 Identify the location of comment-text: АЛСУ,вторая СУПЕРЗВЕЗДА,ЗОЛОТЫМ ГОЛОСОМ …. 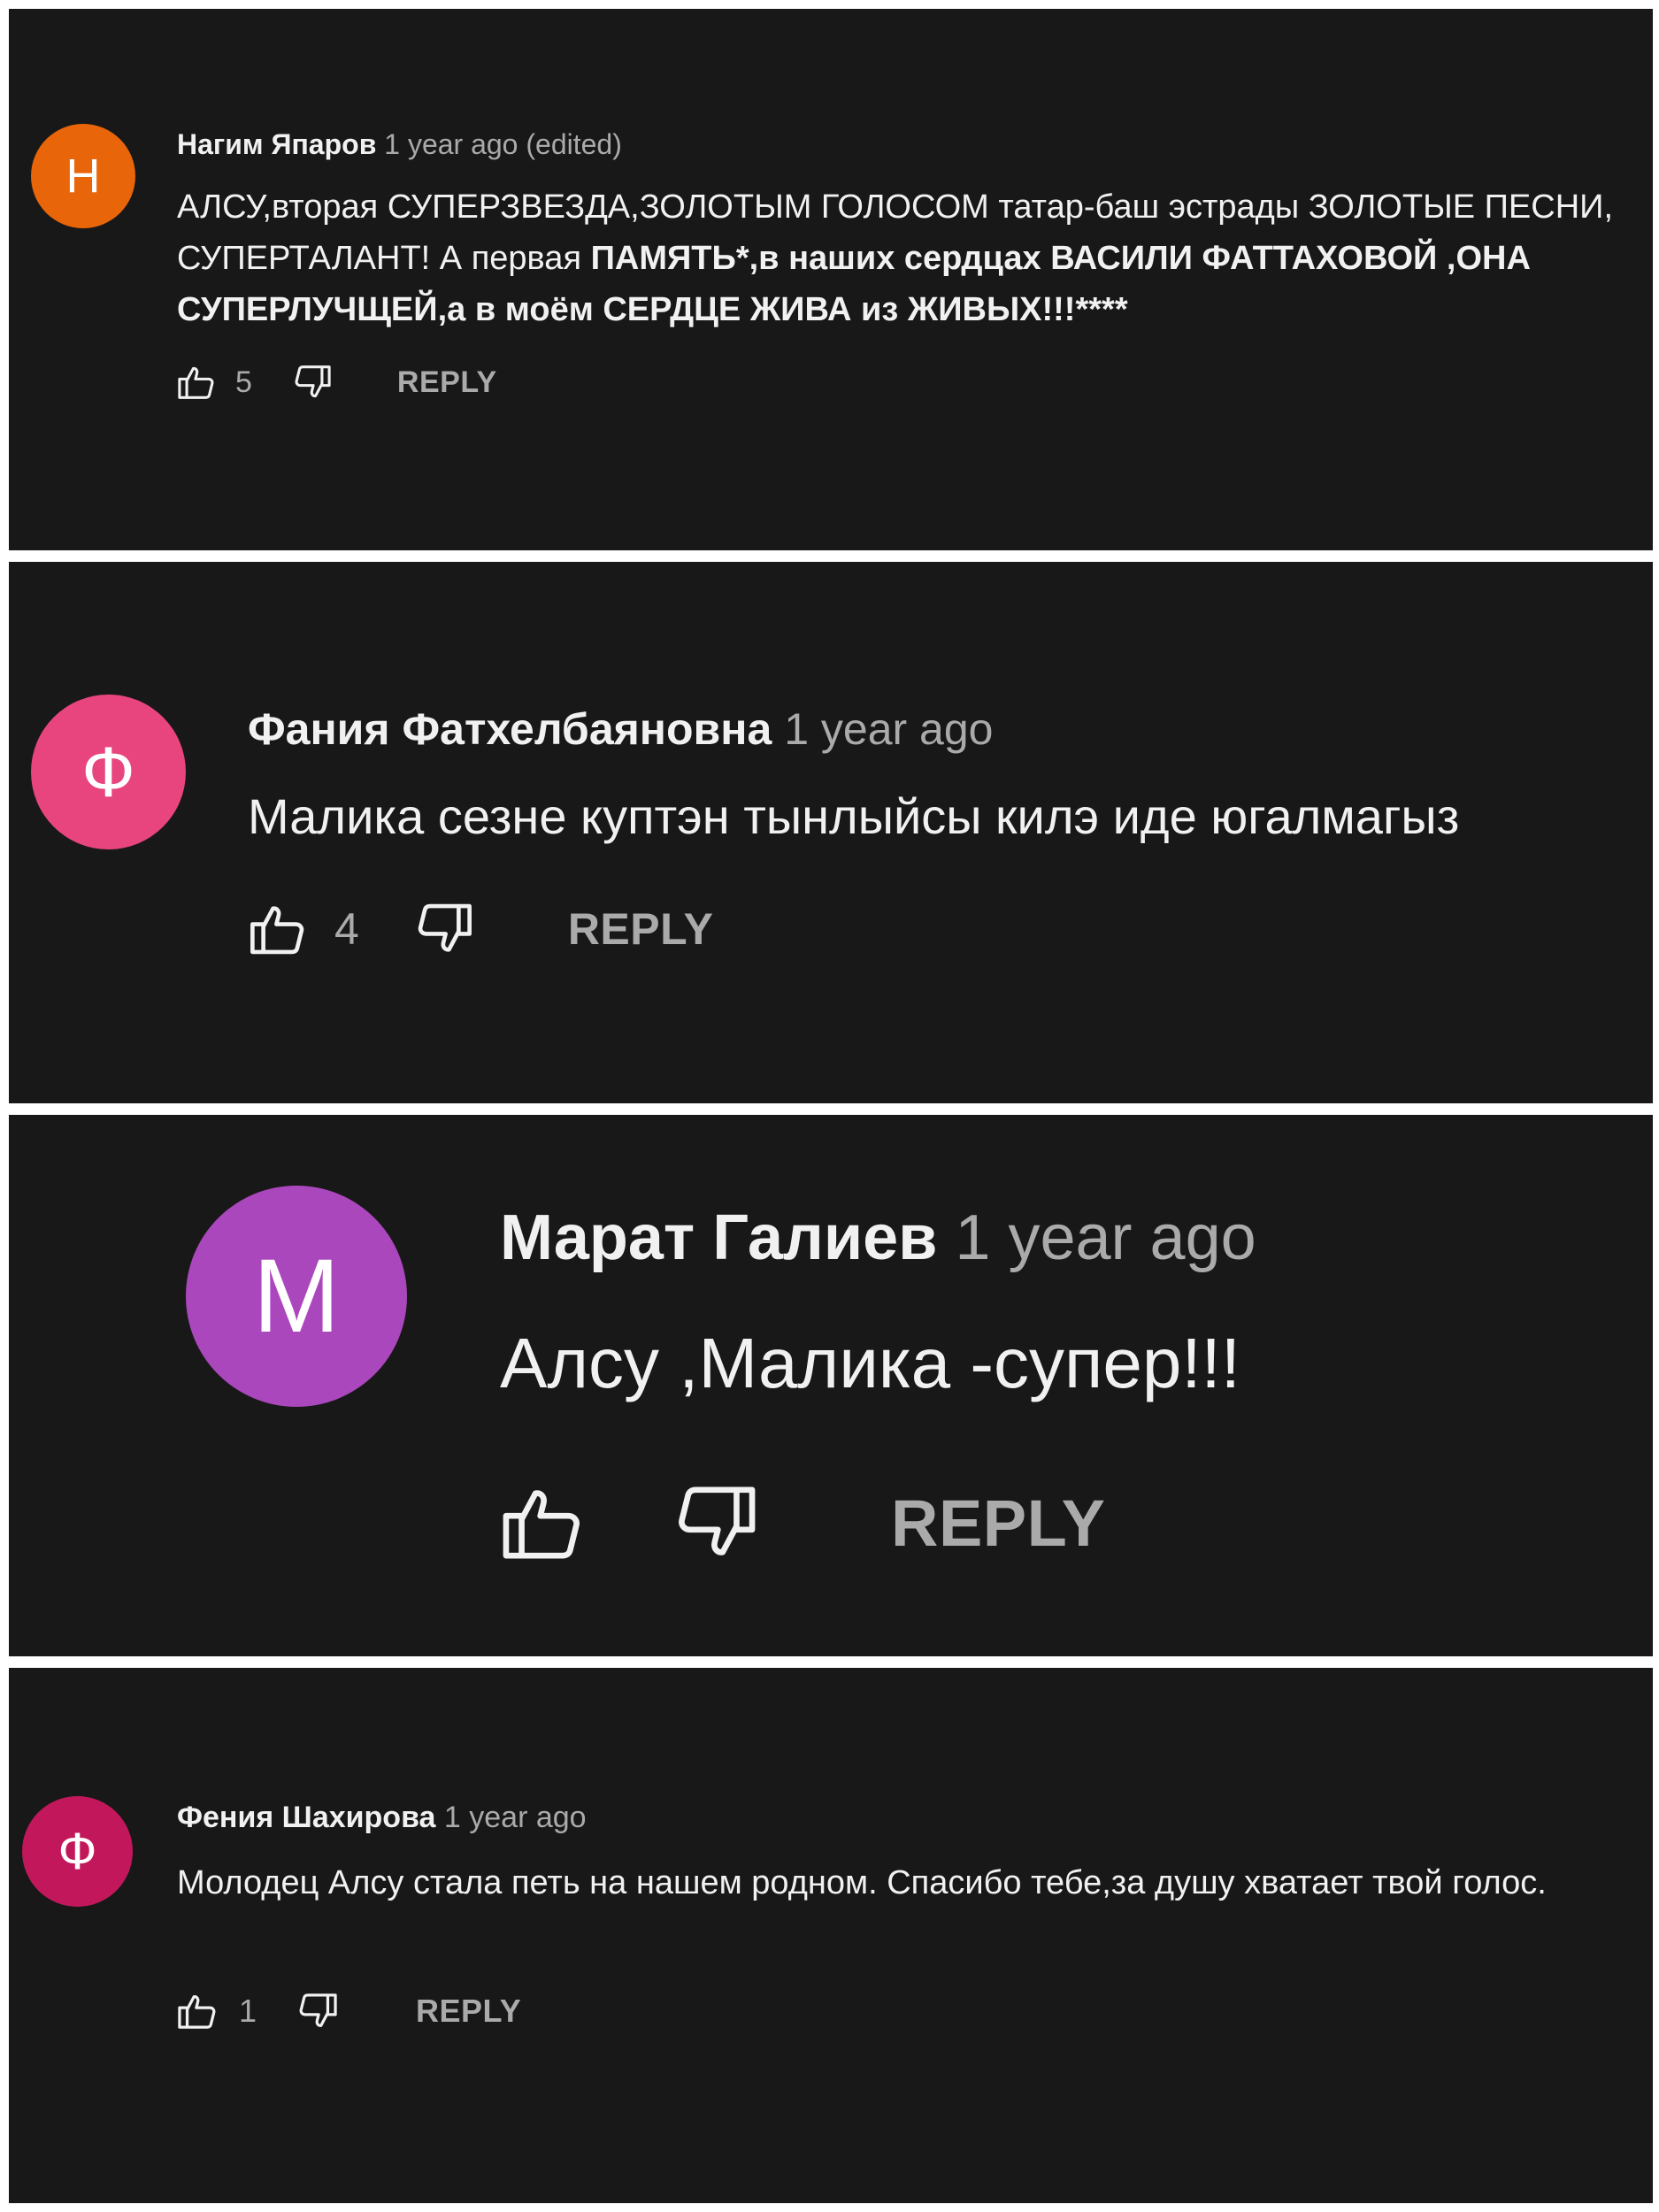
(907, 258).